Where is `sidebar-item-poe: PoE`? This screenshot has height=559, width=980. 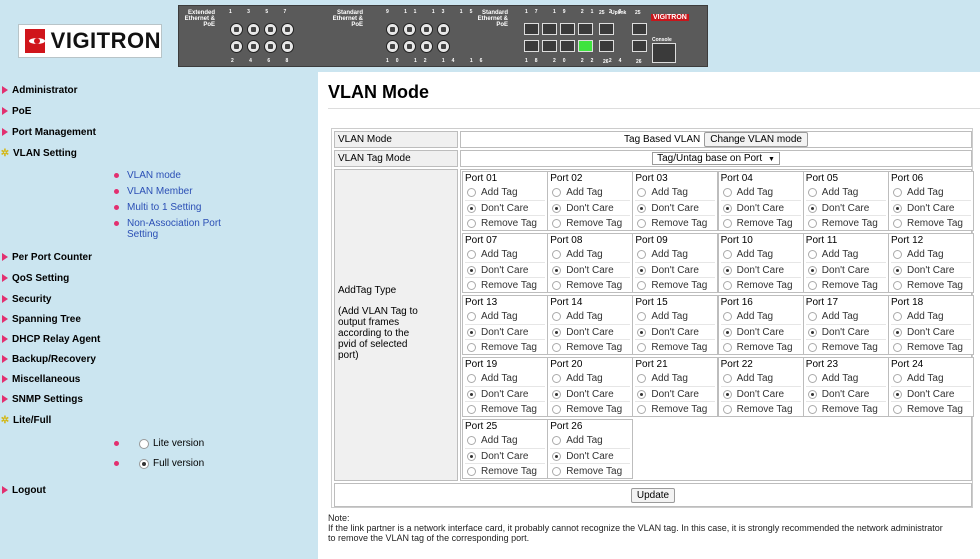 sidebar-item-poe: PoE is located at coordinates (15, 111).